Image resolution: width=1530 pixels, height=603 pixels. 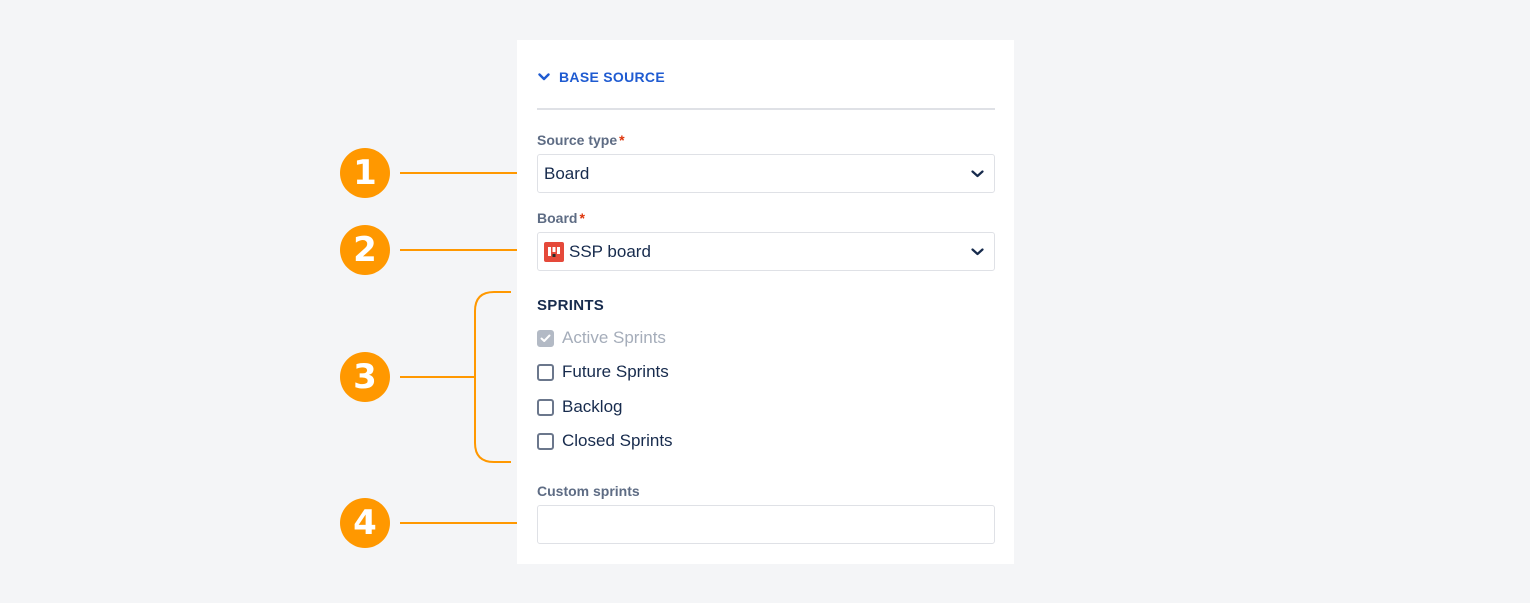 What do you see at coordinates (766, 173) in the screenshot?
I see `source-type-select: Board` at bounding box center [766, 173].